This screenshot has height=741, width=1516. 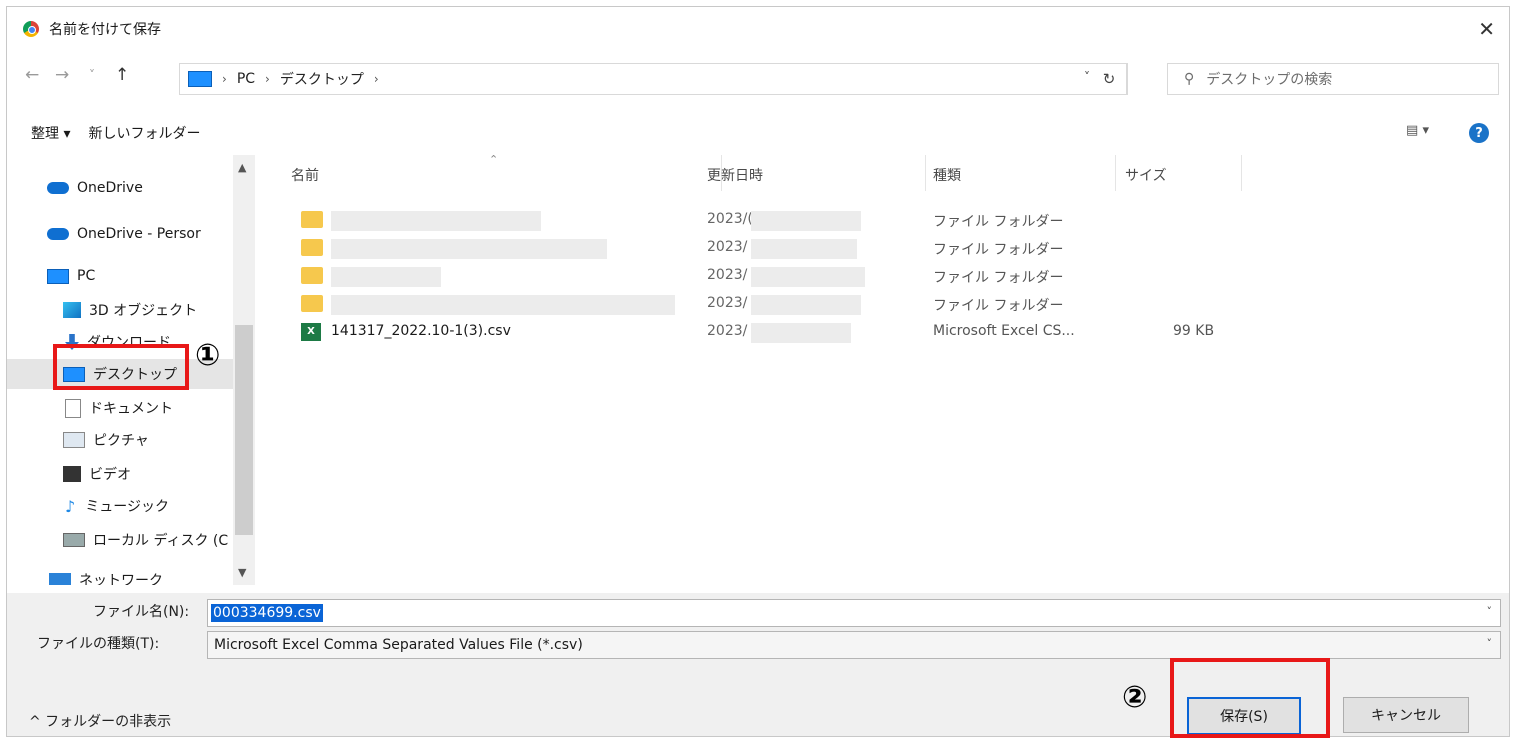 I want to click on sidebar-item-onedrive-personal: OneDrive - Persor, so click(x=120, y=234).